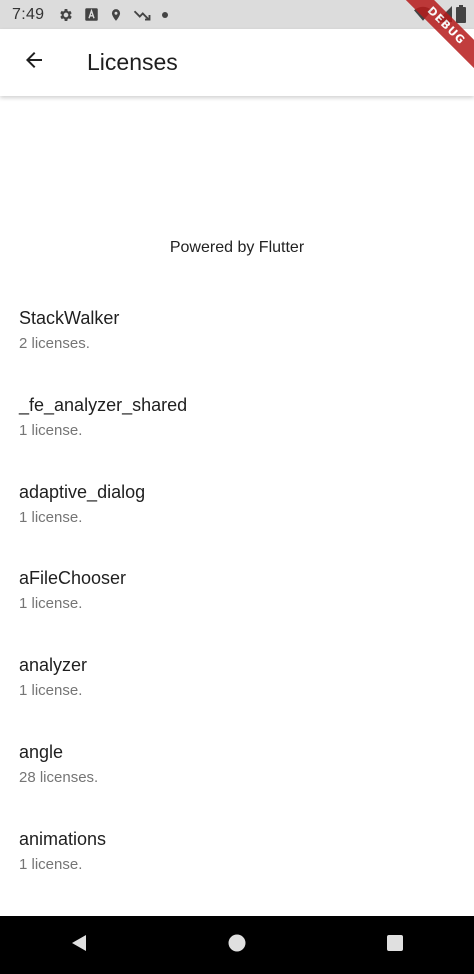 This screenshot has width=474, height=974. Describe the element at coordinates (63, 838) in the screenshot. I see `package-name: animations` at that location.